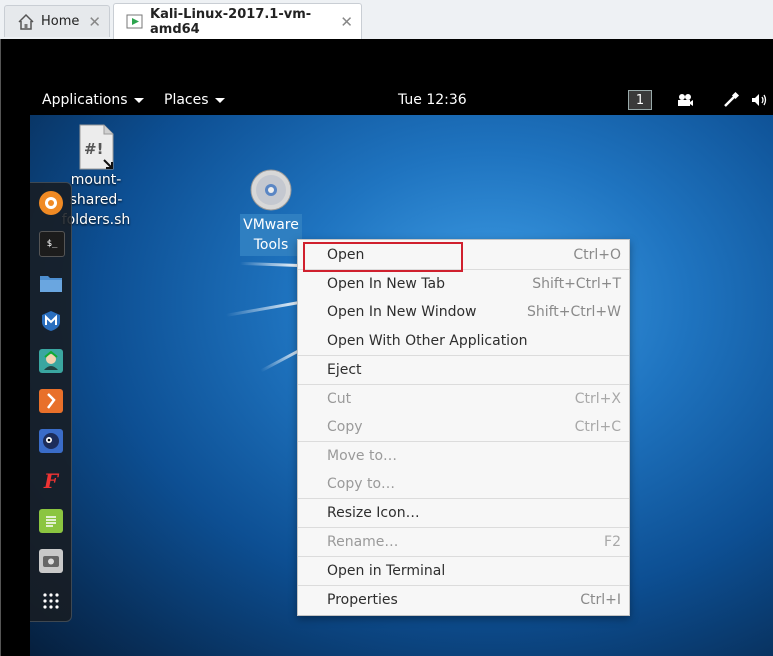  What do you see at coordinates (463, 399) in the screenshot?
I see `menu-item-cut: Cut Ctrl+X` at bounding box center [463, 399].